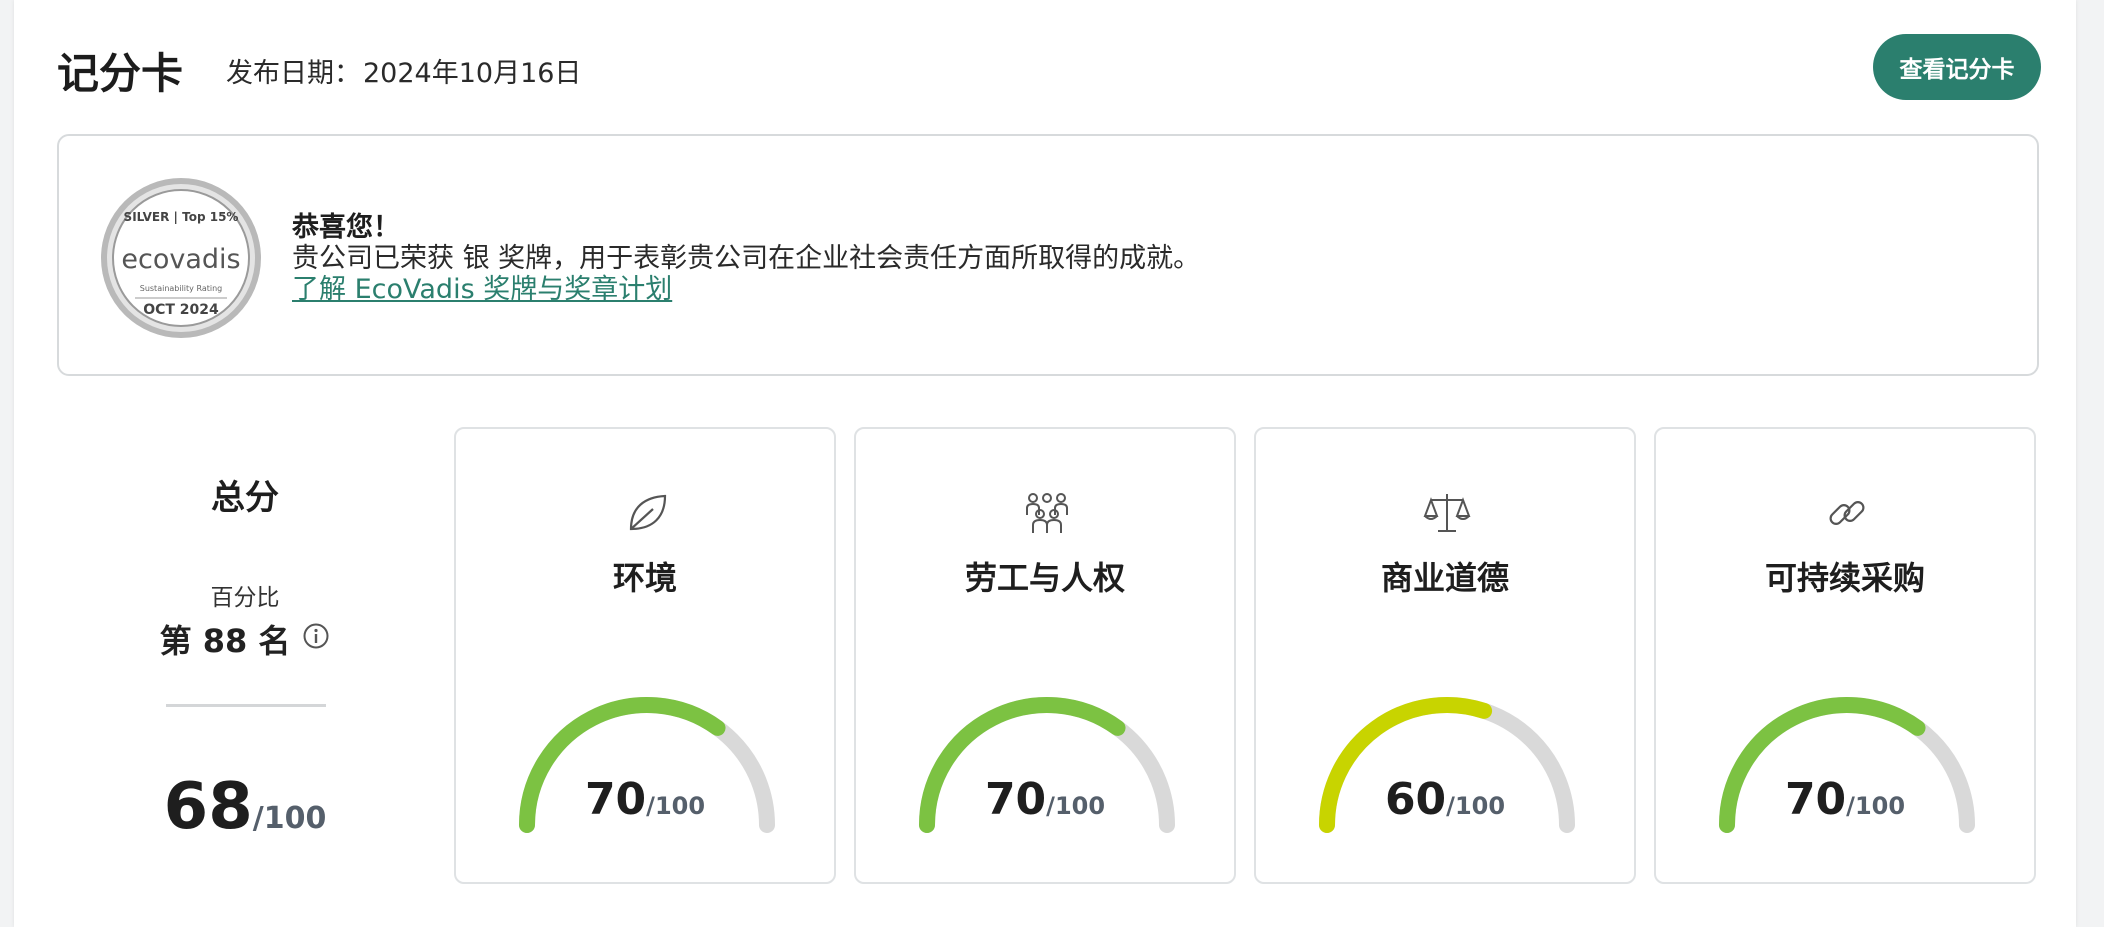 This screenshot has width=2104, height=927. Describe the element at coordinates (293, 73) in the screenshot. I see `publish-date-label: 发布日期：` at that location.